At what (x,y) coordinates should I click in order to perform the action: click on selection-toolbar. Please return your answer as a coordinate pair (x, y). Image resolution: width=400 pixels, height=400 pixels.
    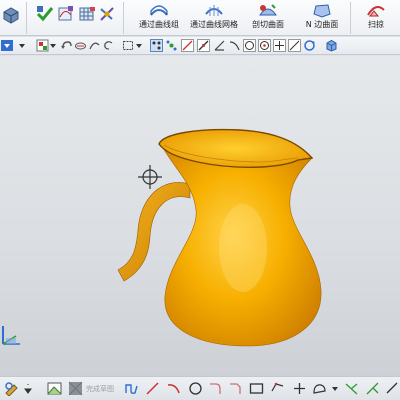
    Looking at the image, I should click on (200, 46).